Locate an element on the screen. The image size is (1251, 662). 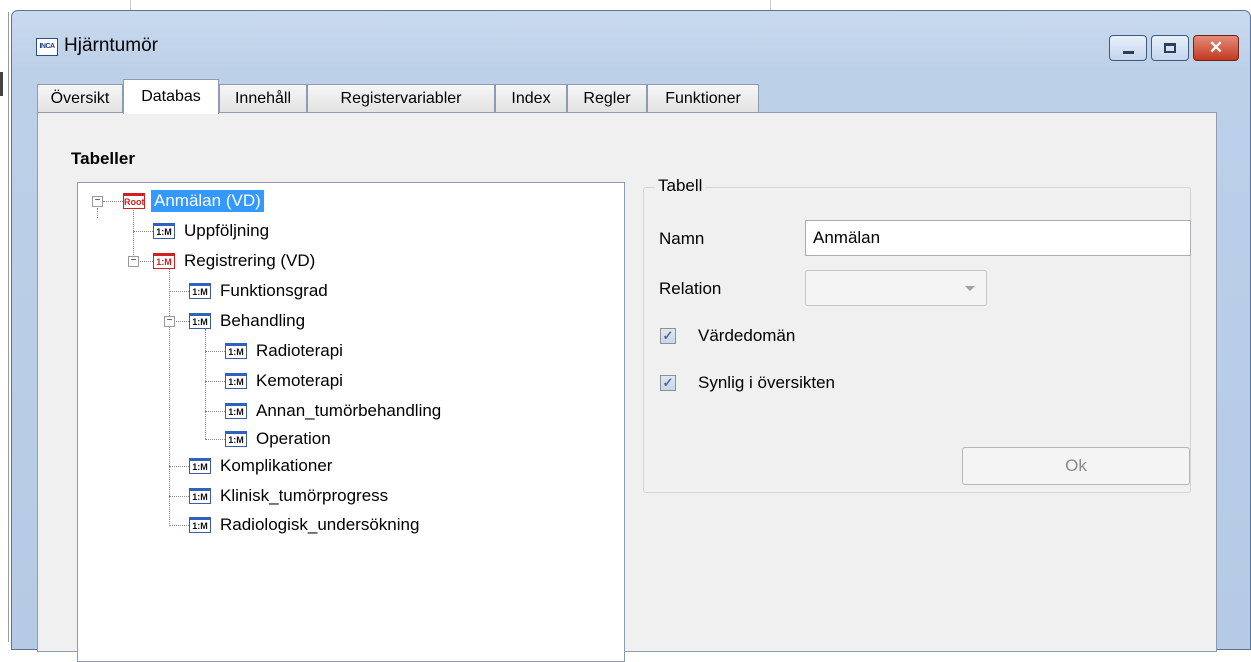
relation-label: Relation is located at coordinates (690, 288).